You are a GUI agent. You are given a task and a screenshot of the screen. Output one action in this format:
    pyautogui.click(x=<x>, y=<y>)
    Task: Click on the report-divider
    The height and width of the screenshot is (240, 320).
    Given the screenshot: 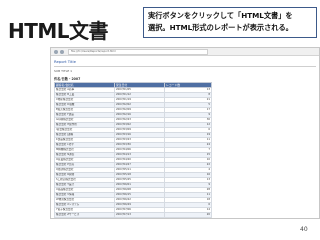 What is the action you would take?
    pyautogui.click(x=185, y=66)
    